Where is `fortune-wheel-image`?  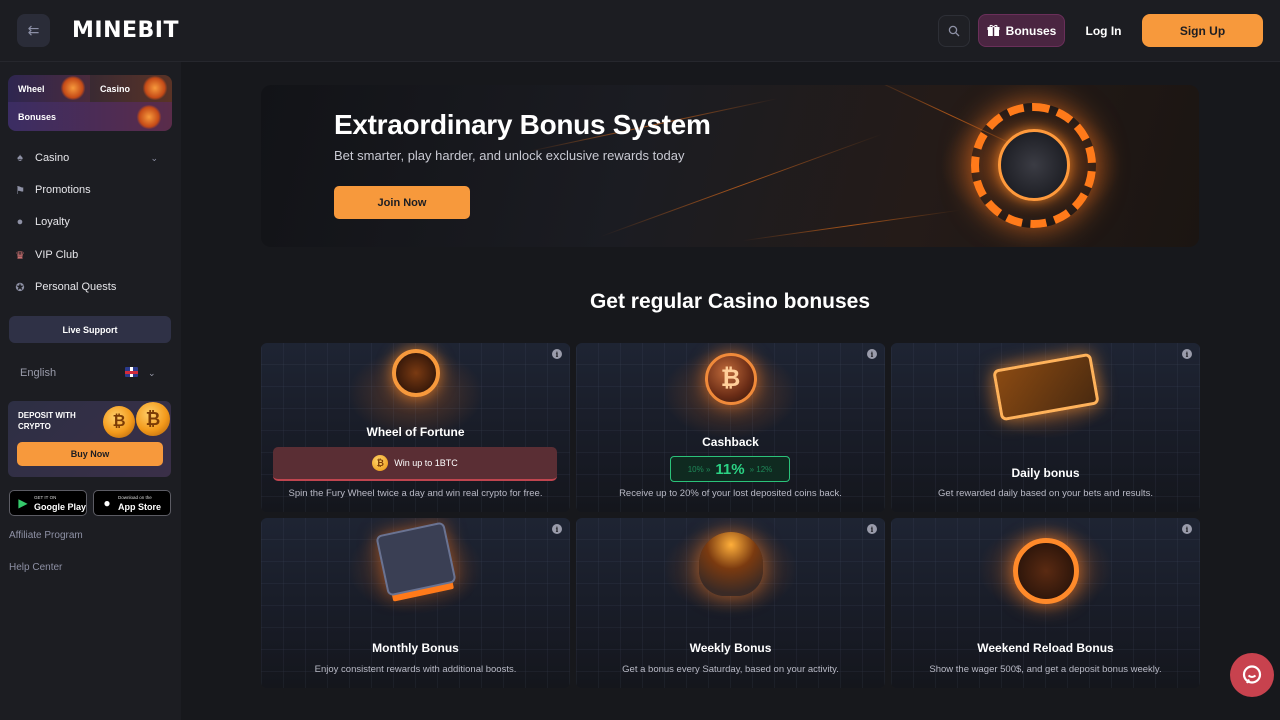 fortune-wheel-image is located at coordinates (415, 373).